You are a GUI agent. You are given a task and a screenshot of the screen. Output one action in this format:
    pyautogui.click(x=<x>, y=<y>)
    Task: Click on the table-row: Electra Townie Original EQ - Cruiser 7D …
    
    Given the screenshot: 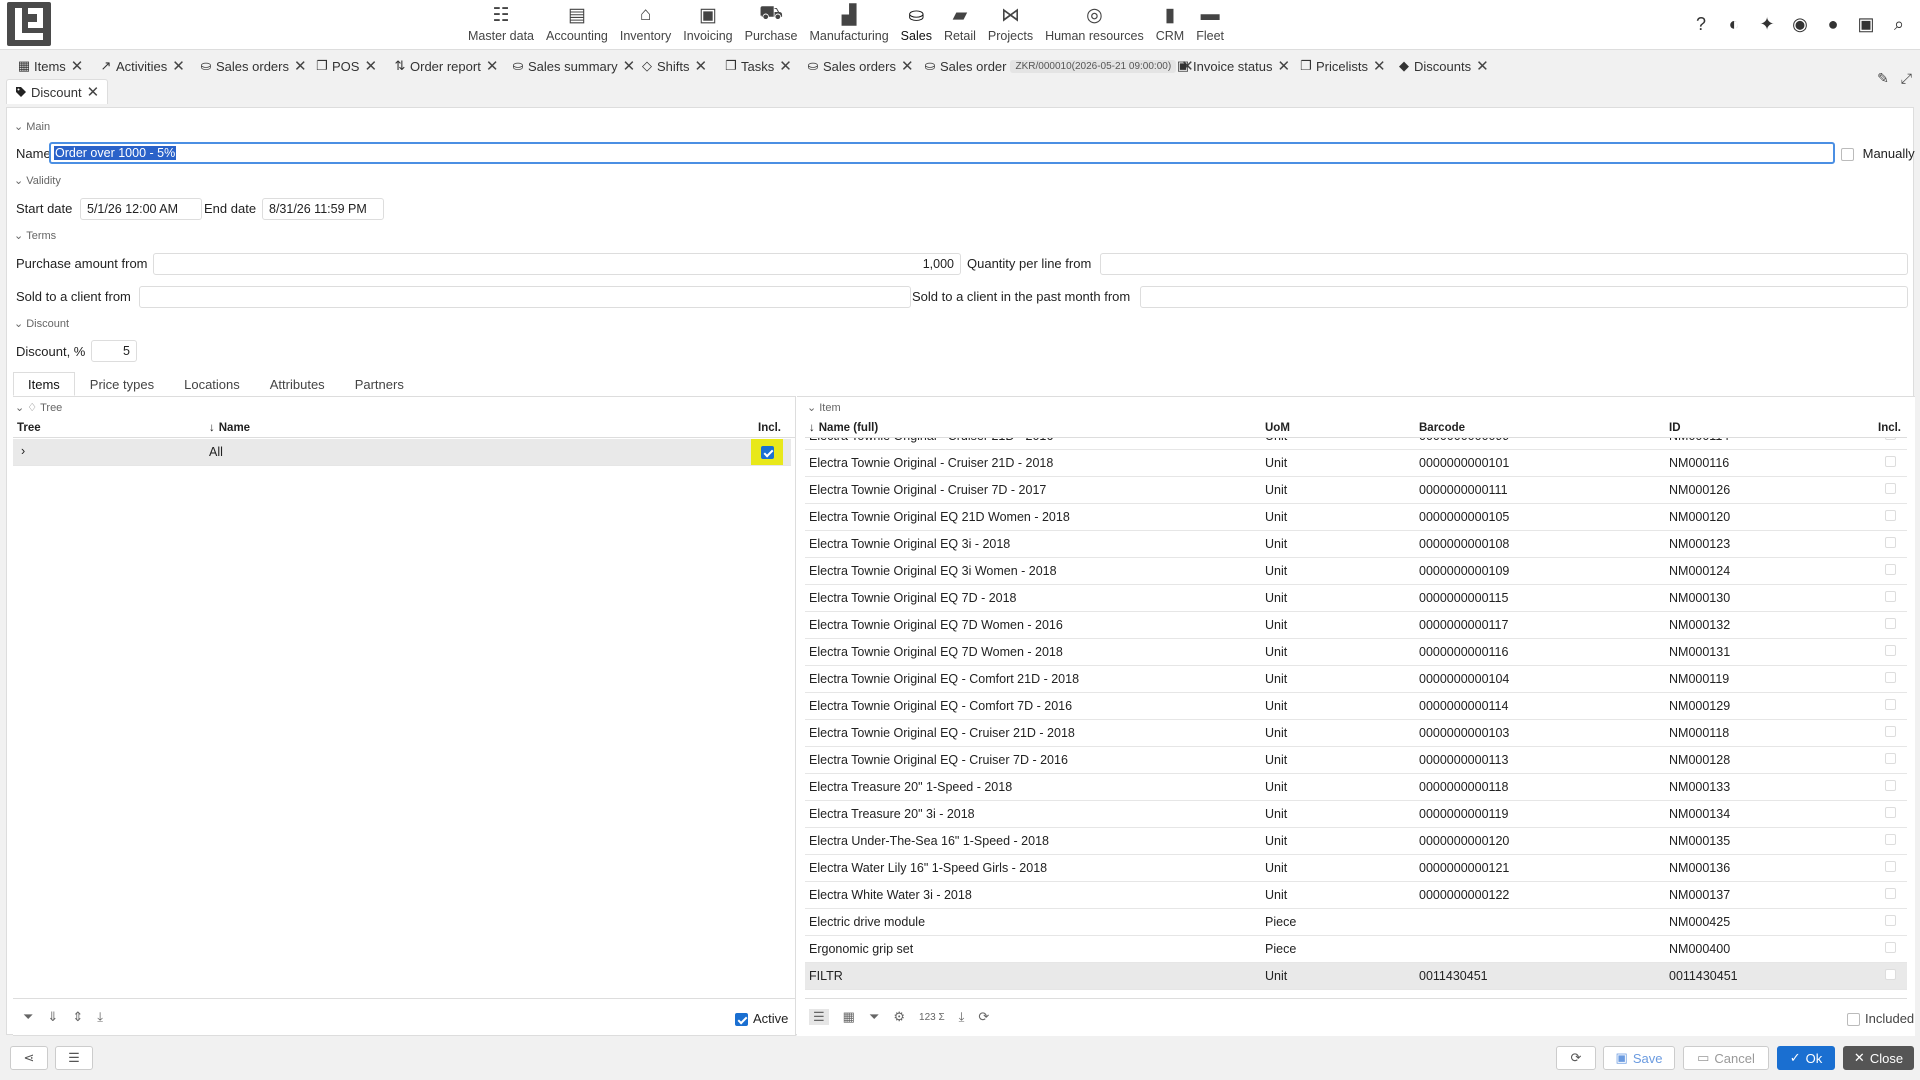 What is the action you would take?
    pyautogui.click(x=1356, y=760)
    